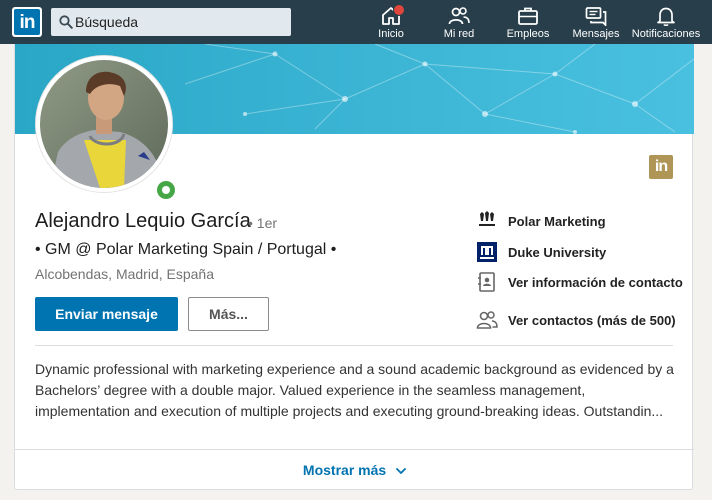 The image size is (712, 500). What do you see at coordinates (166, 190) in the screenshot?
I see `online-status-indicator` at bounding box center [166, 190].